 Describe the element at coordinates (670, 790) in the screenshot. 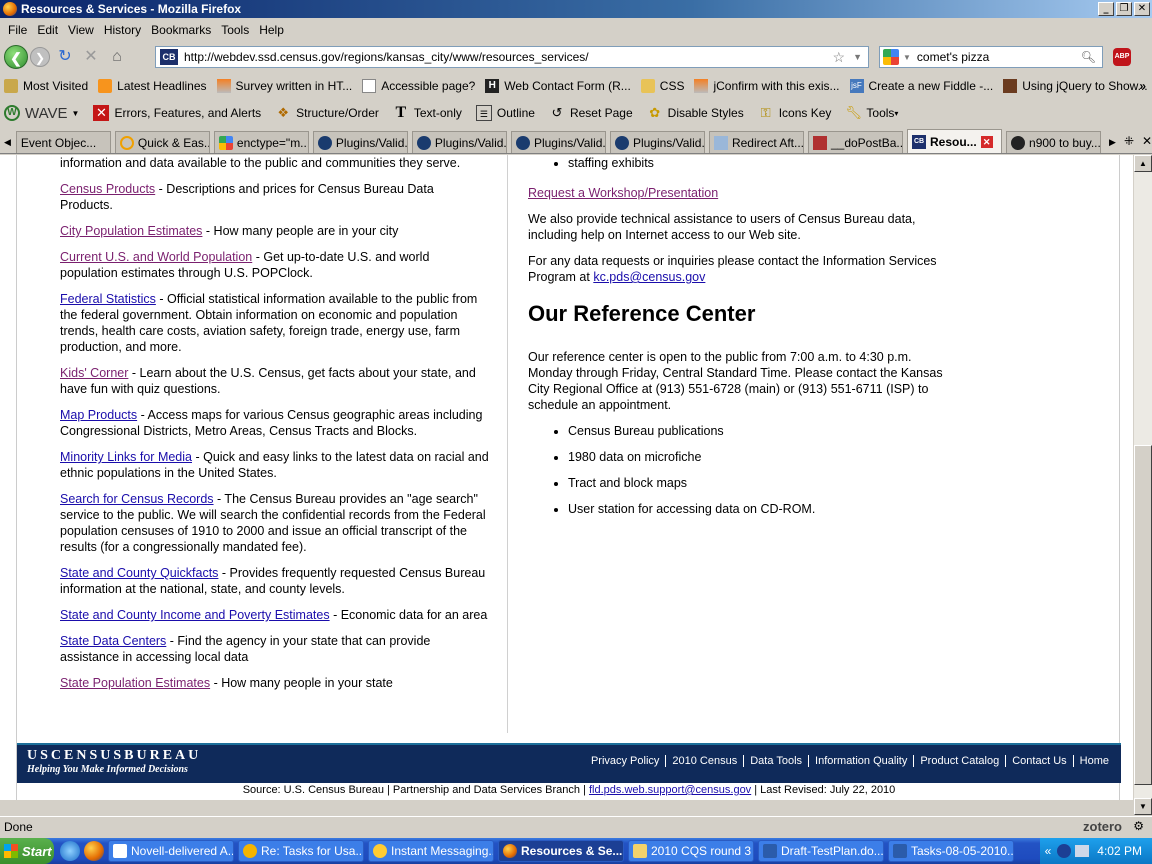

I see `support-email-link: fld.pds.web.support@census.gov` at that location.